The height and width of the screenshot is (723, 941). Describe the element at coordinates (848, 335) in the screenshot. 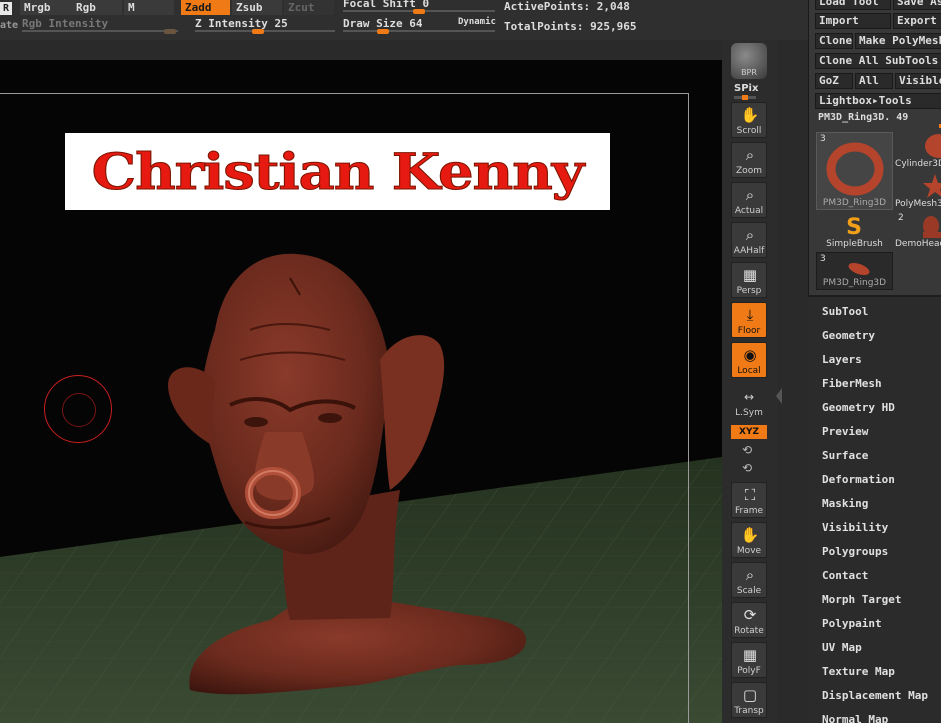

I see `menu-item-geometry: Geometry` at that location.